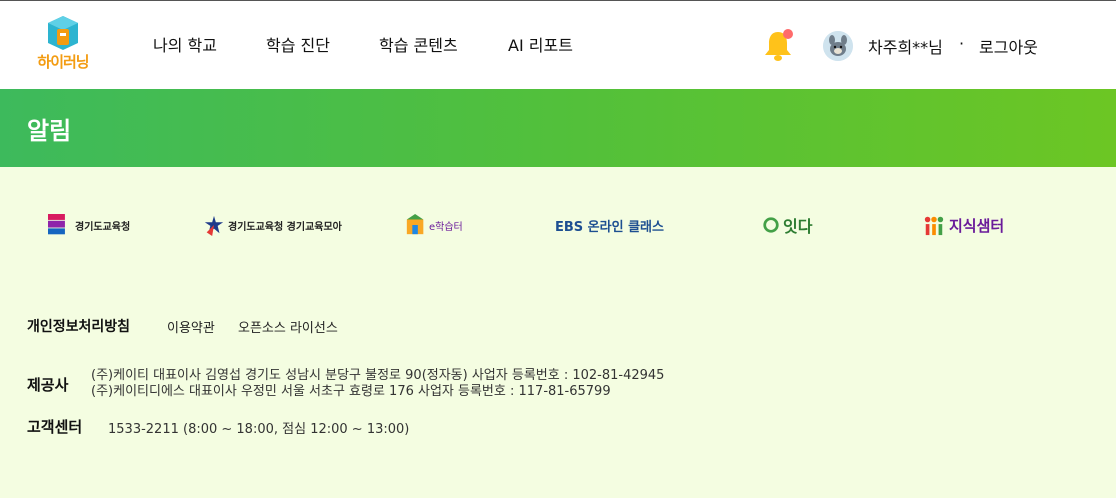 The image size is (1116, 498). I want to click on partner-gyeonggi-office: 경기도교육청, so click(89, 225).